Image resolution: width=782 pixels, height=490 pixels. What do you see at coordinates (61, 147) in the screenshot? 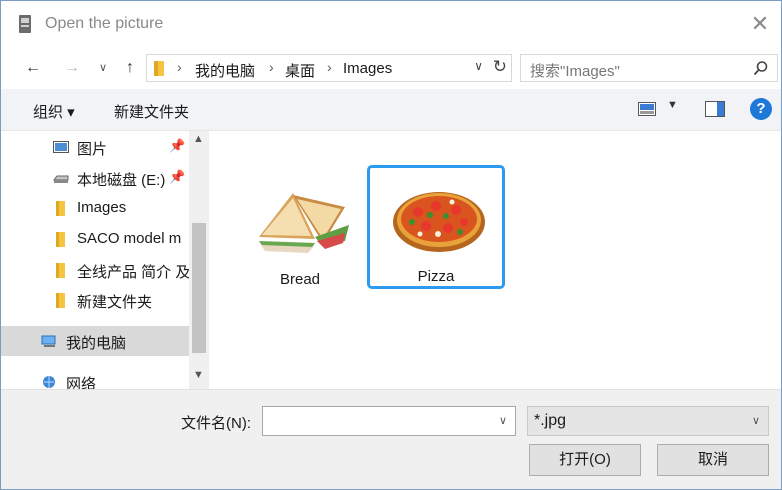
I see `pictures-icon` at bounding box center [61, 147].